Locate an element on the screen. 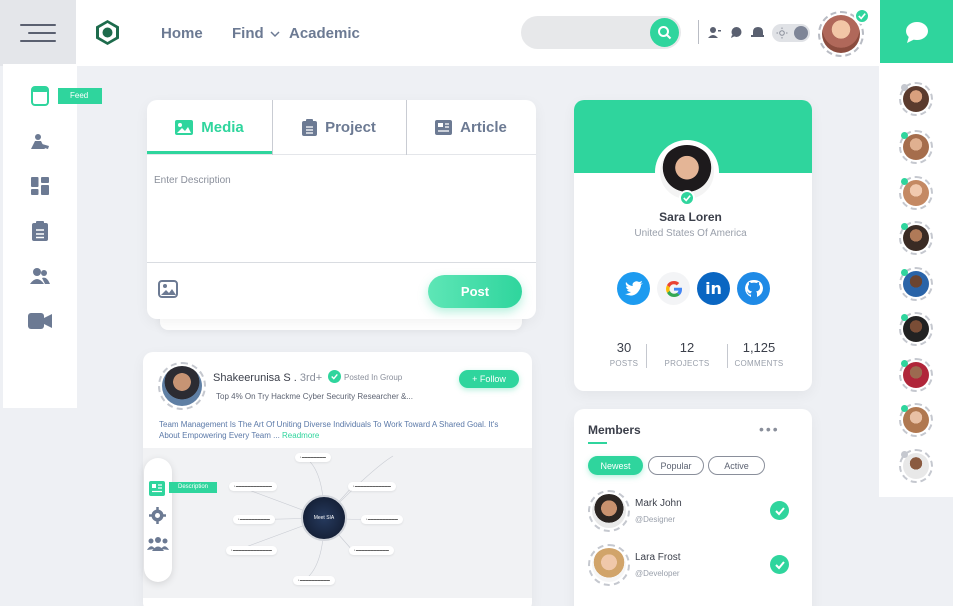 This screenshot has height=606, width=953. theme-toggle is located at coordinates (791, 33).